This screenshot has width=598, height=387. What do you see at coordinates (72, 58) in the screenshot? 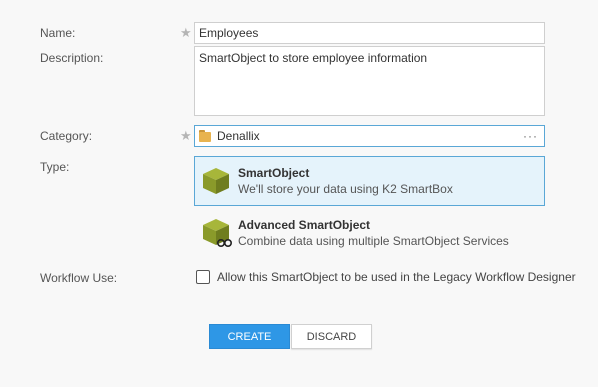
I see `description-label: Description:` at bounding box center [72, 58].